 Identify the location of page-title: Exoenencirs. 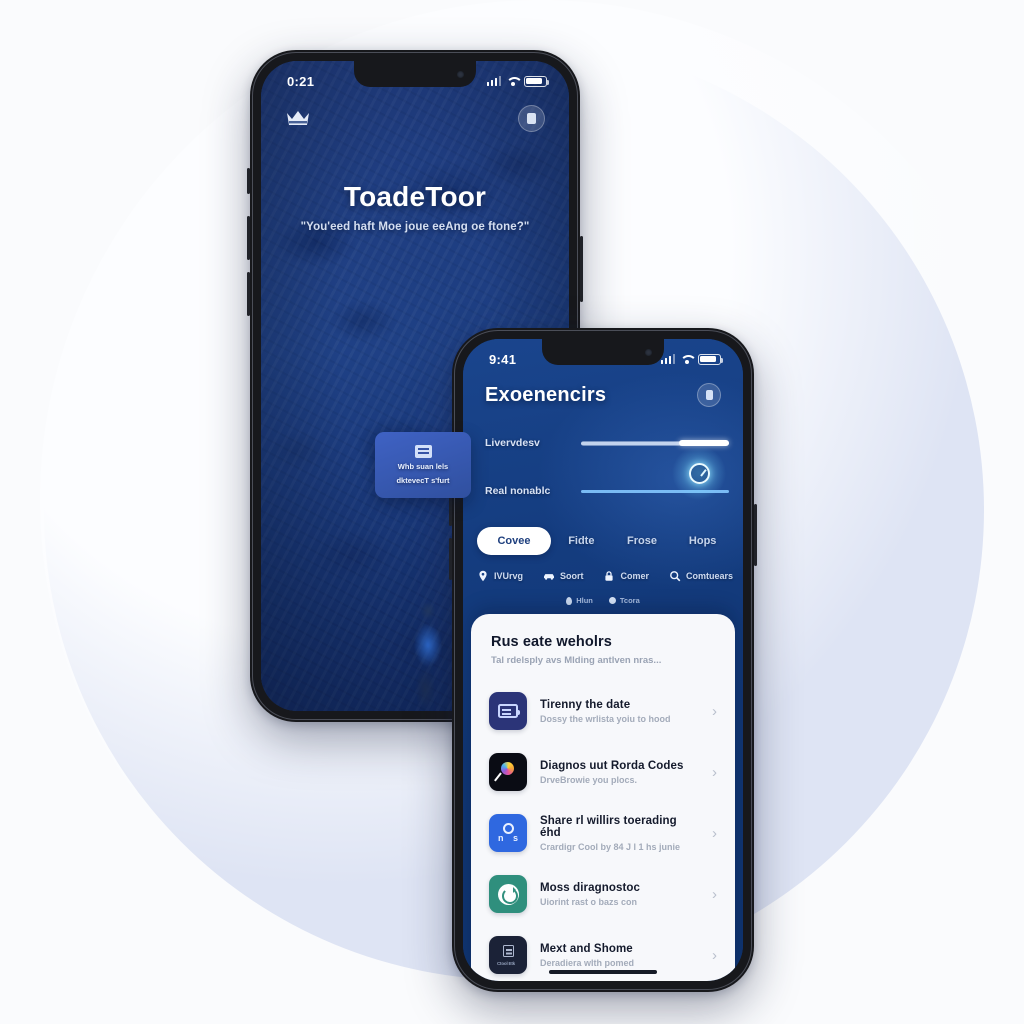
(546, 394).